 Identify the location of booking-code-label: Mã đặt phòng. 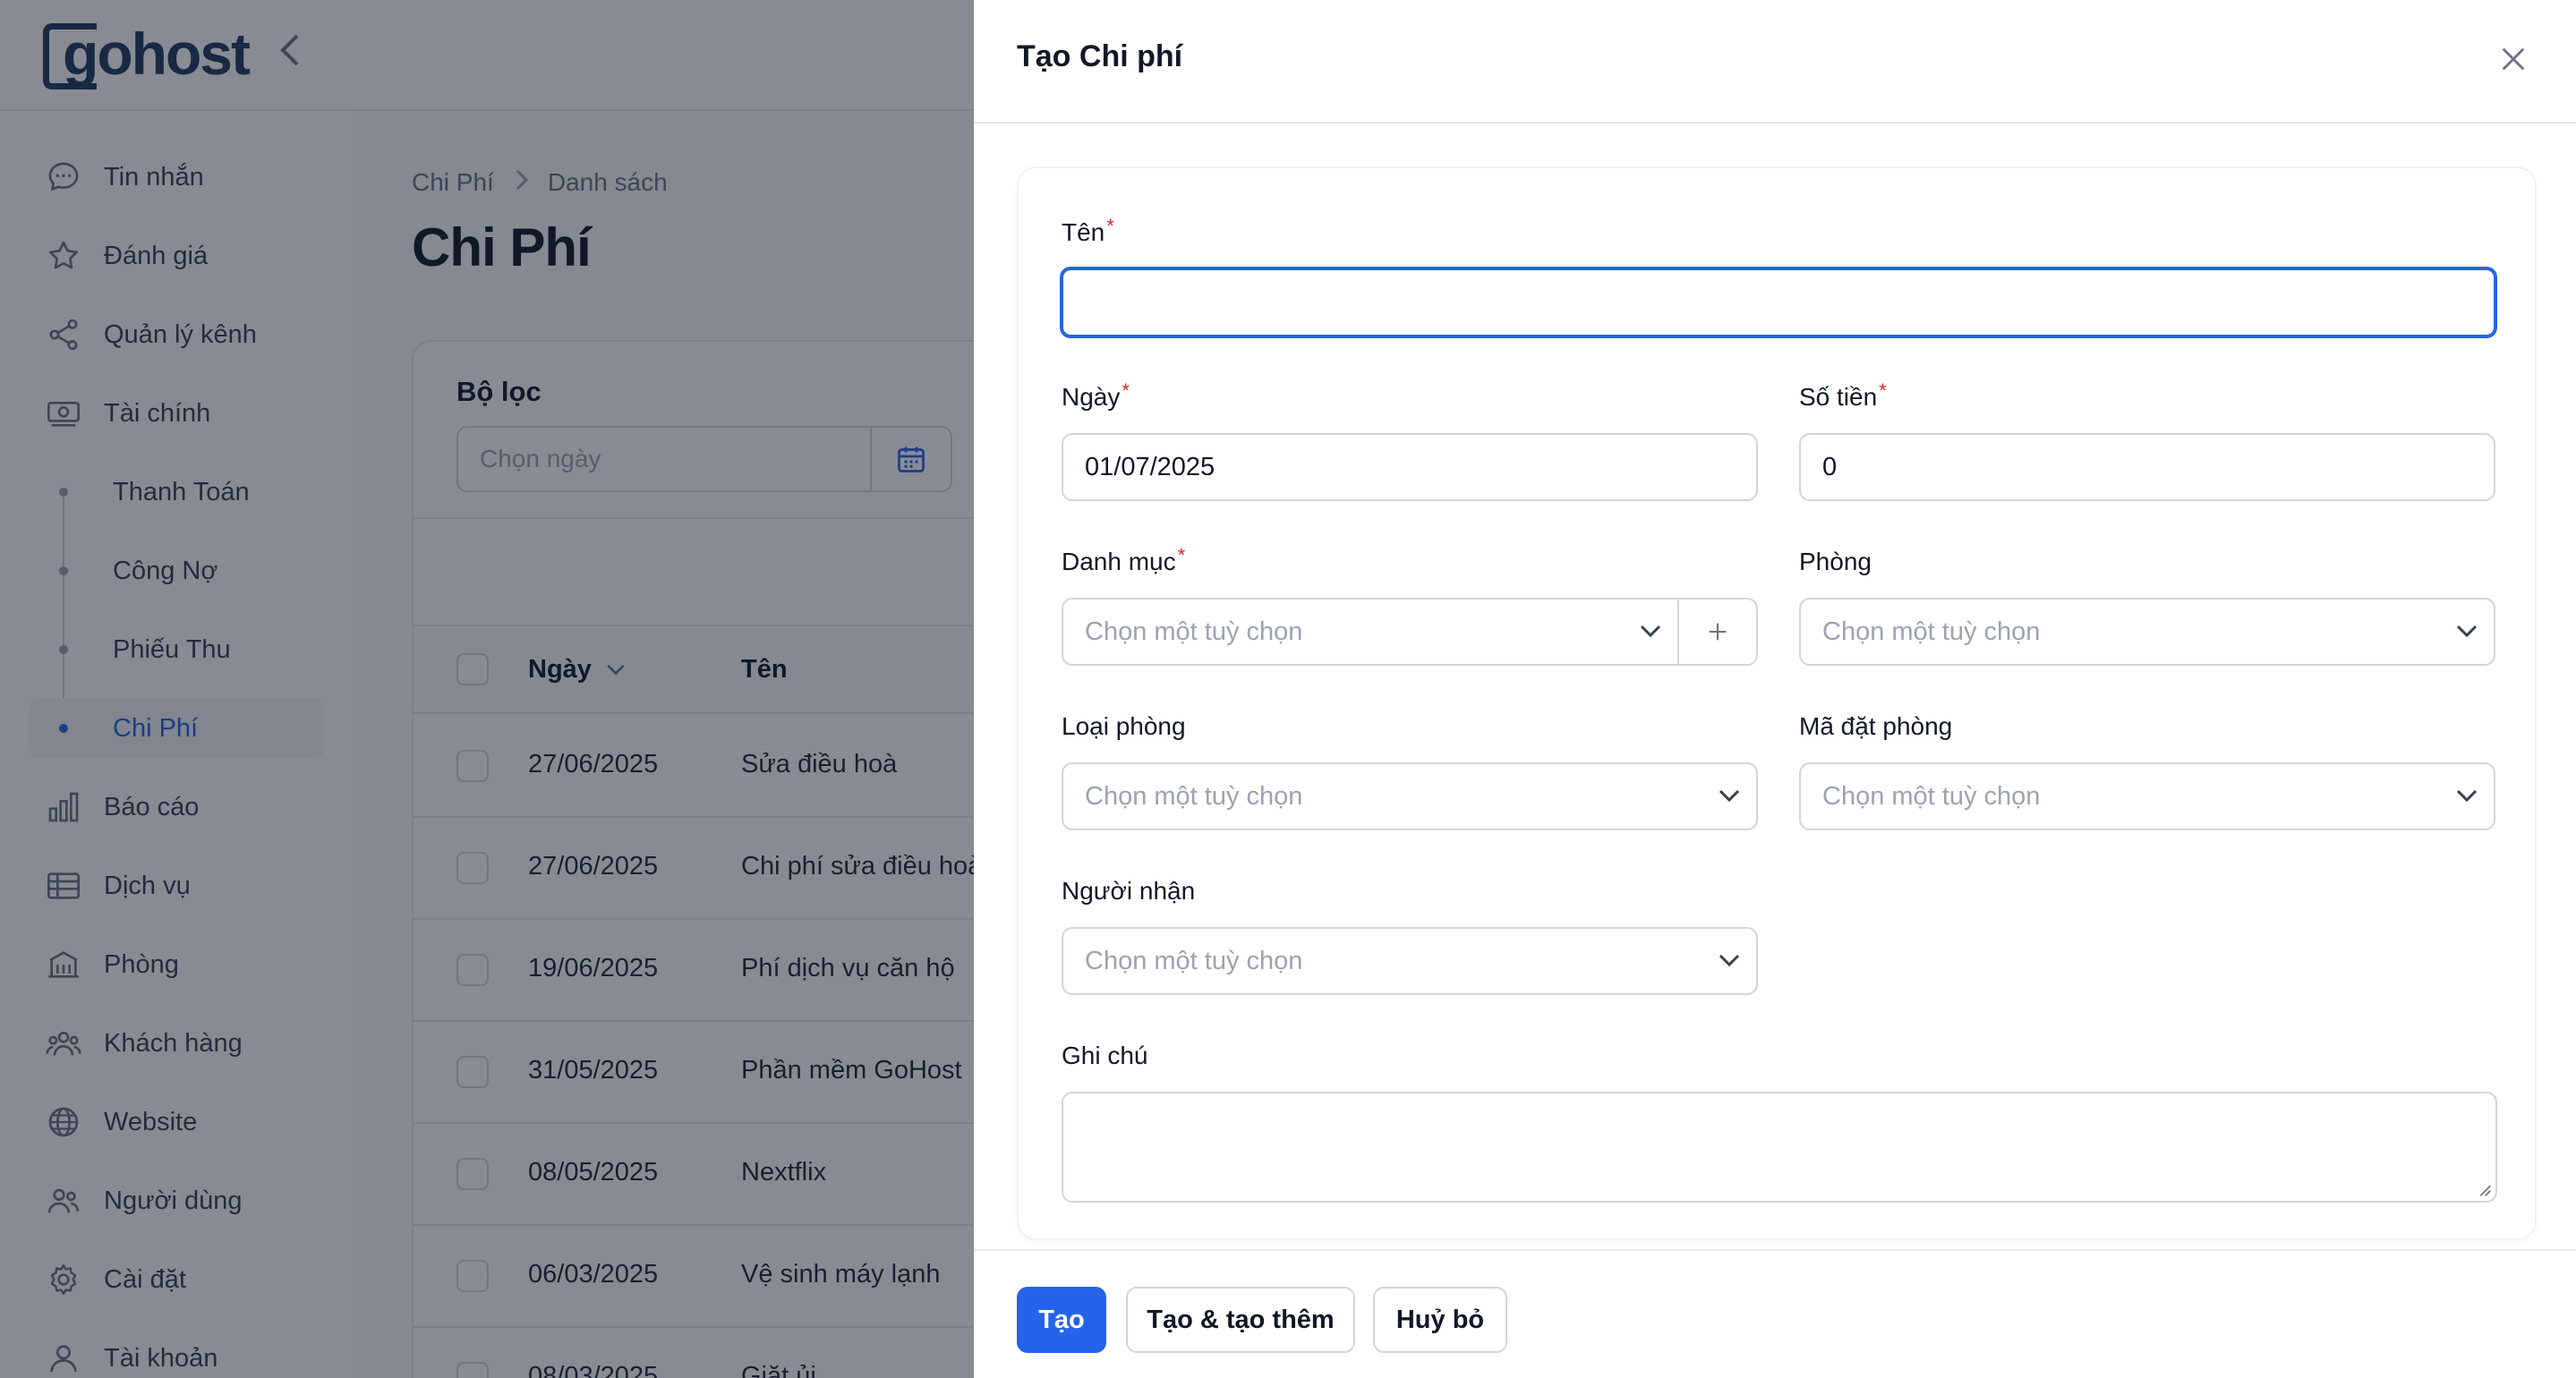
(1876, 726).